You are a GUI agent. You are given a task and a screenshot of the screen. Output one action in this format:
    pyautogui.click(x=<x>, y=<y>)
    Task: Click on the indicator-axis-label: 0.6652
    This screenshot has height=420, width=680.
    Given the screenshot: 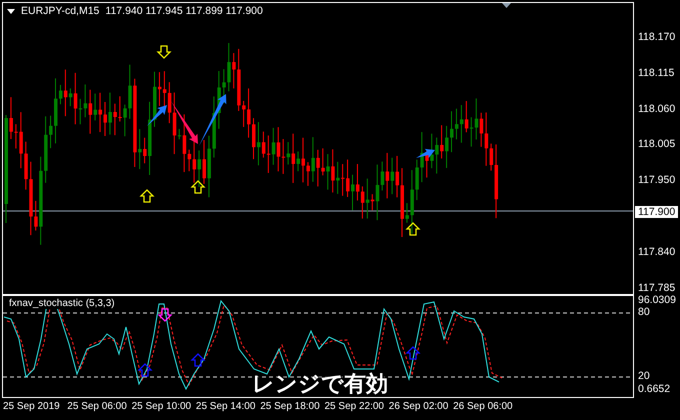 What is the action you would take?
    pyautogui.click(x=654, y=389)
    